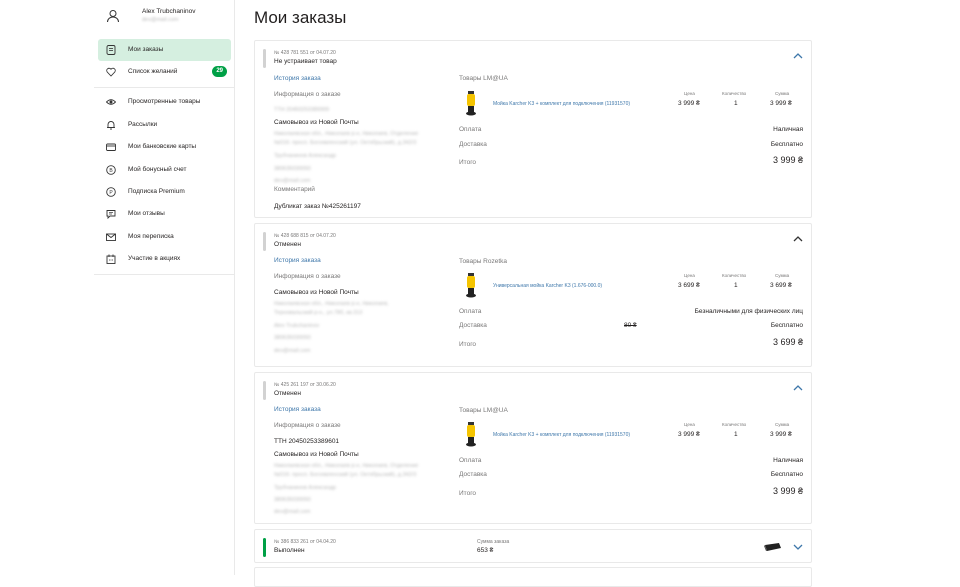 The image size is (960, 587). What do you see at coordinates (318, 313) in the screenshot?
I see `delivery-address: Терновальский р-н., ул.78б, кв.313` at bounding box center [318, 313].